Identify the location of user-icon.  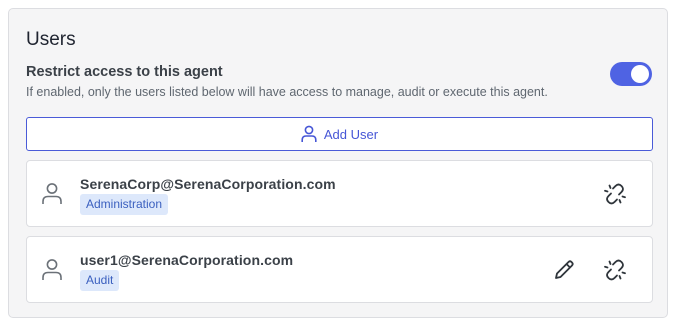
(309, 134).